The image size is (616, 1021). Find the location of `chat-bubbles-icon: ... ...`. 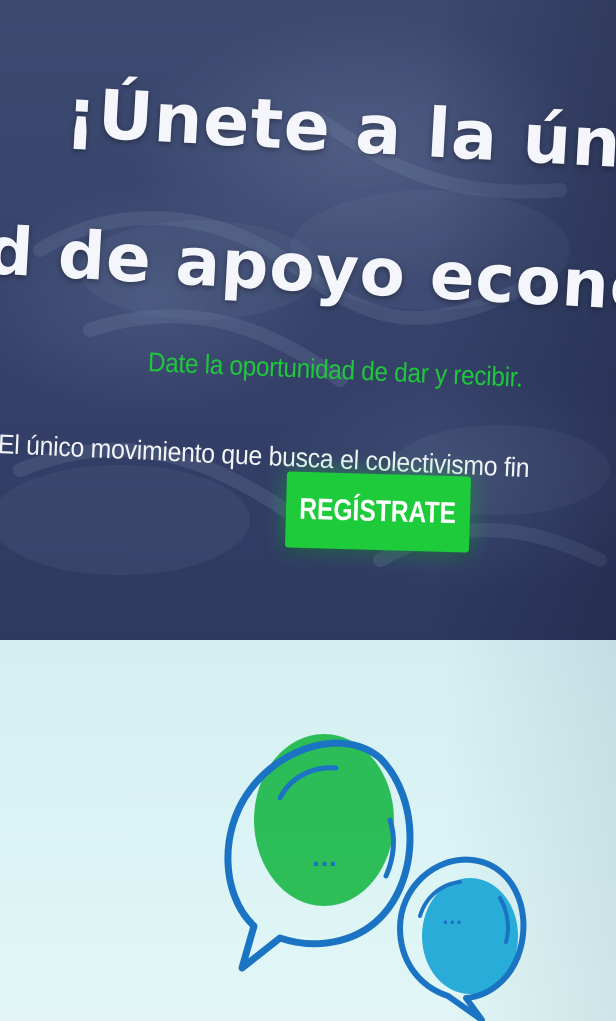

chat-bubbles-icon: ... ... is located at coordinates (375, 877).